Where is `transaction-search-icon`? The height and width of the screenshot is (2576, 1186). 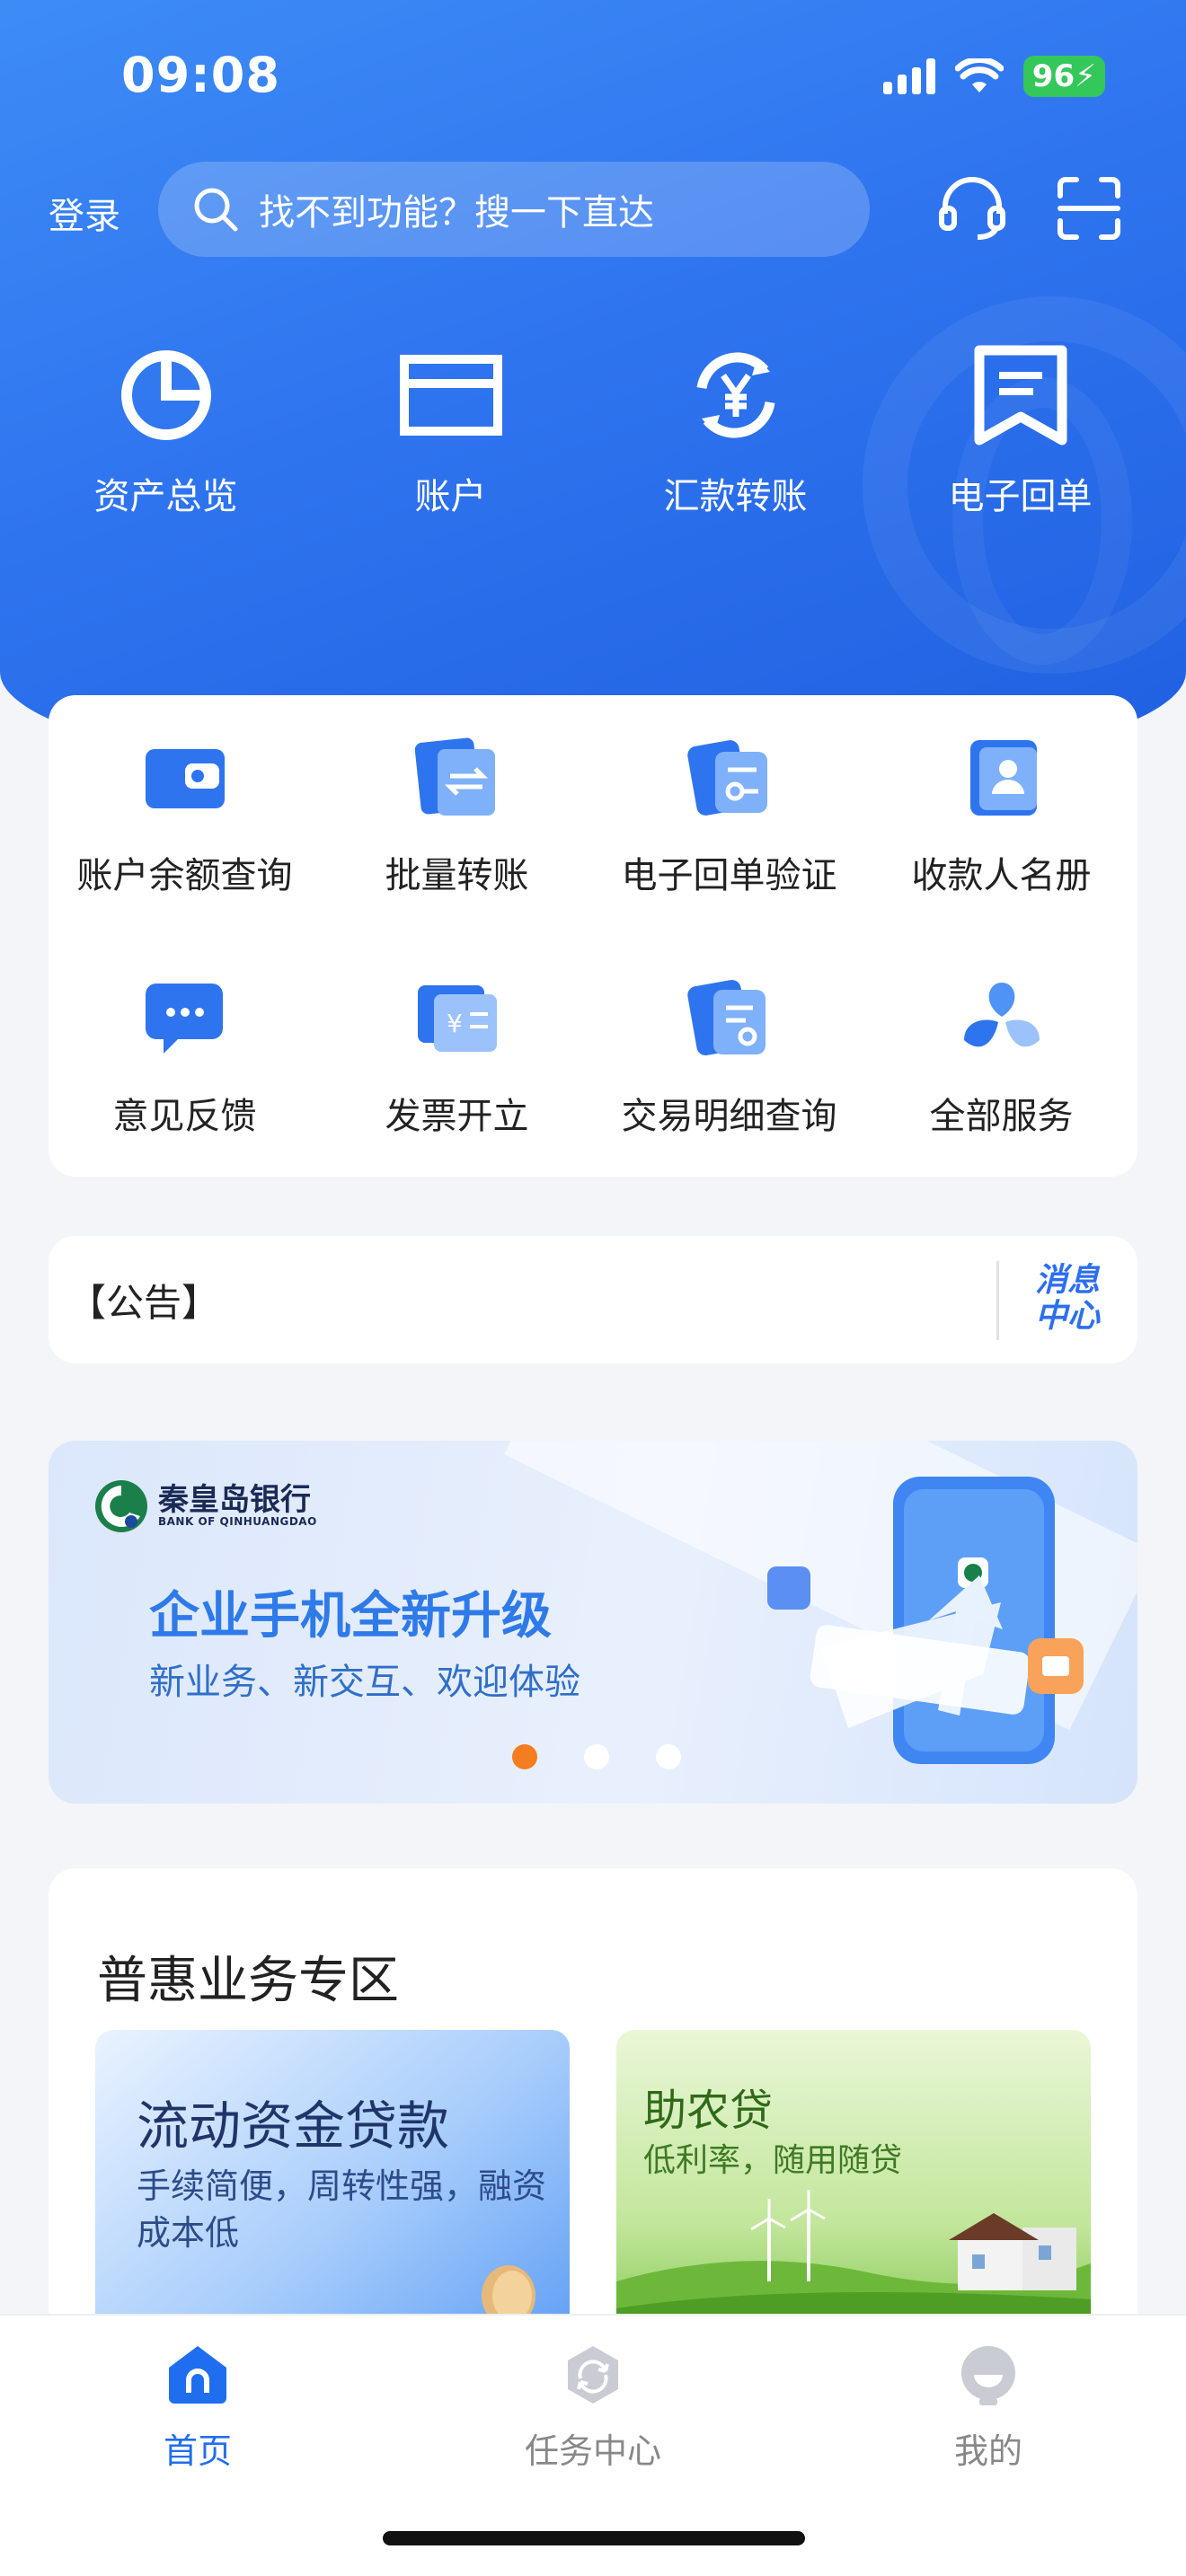
transaction-search-icon is located at coordinates (729, 1018).